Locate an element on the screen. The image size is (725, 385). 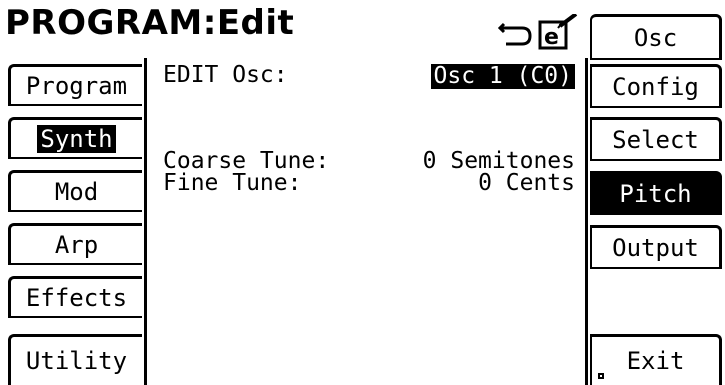
tab-pitch: Pitch is located at coordinates (656, 193).